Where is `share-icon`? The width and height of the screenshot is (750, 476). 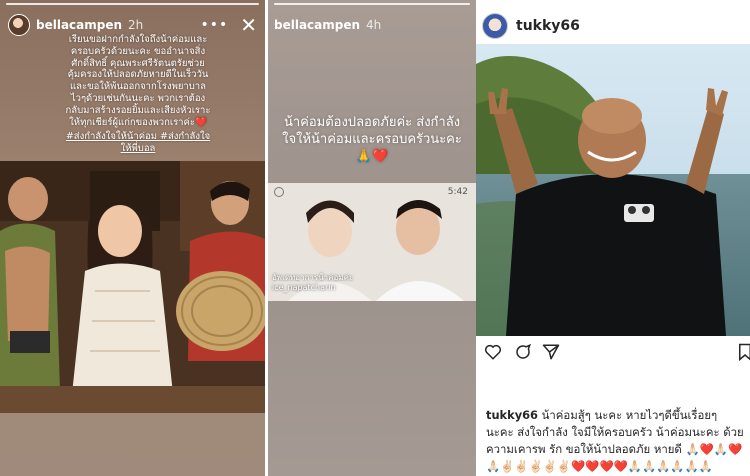
share-icon is located at coordinates (551, 352).